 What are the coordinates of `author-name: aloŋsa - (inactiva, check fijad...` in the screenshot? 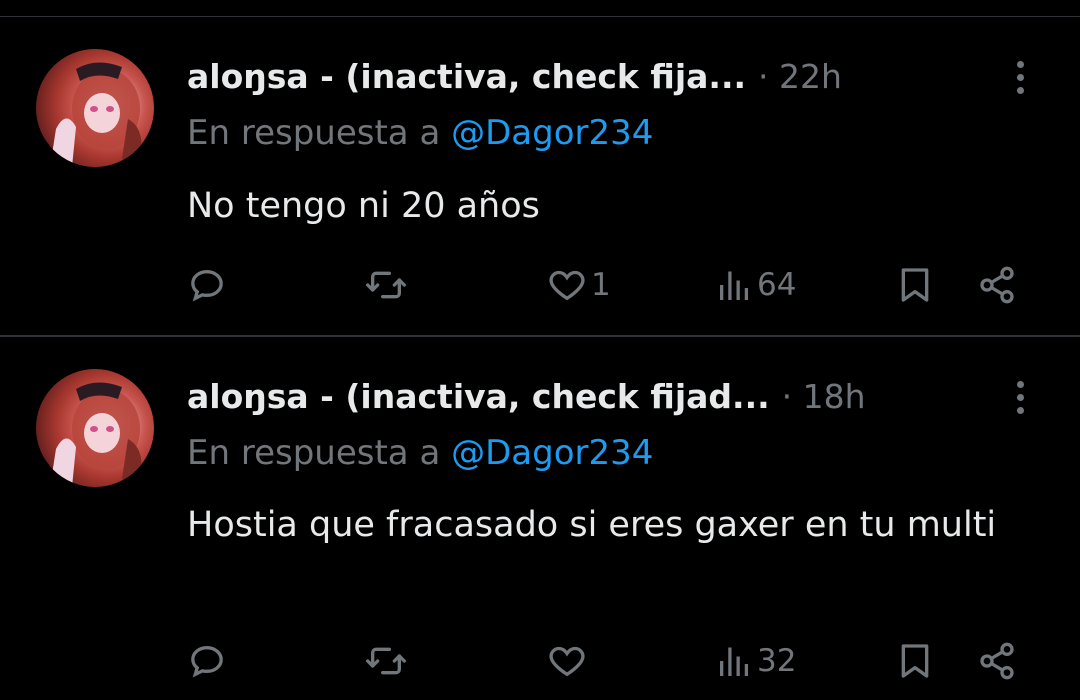 It's located at (478, 397).